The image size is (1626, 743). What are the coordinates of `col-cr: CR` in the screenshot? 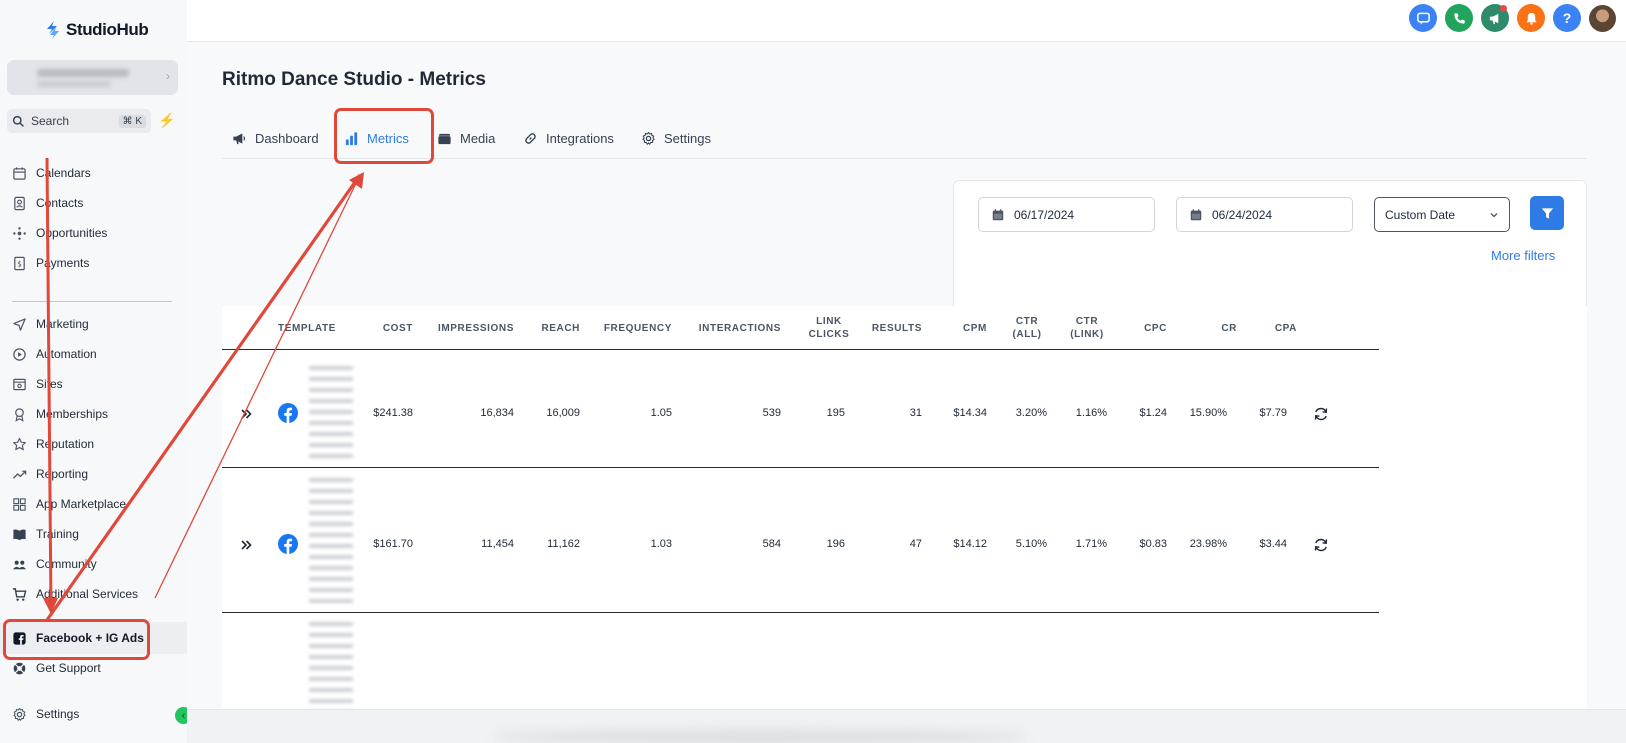 It's located at (1217, 328).